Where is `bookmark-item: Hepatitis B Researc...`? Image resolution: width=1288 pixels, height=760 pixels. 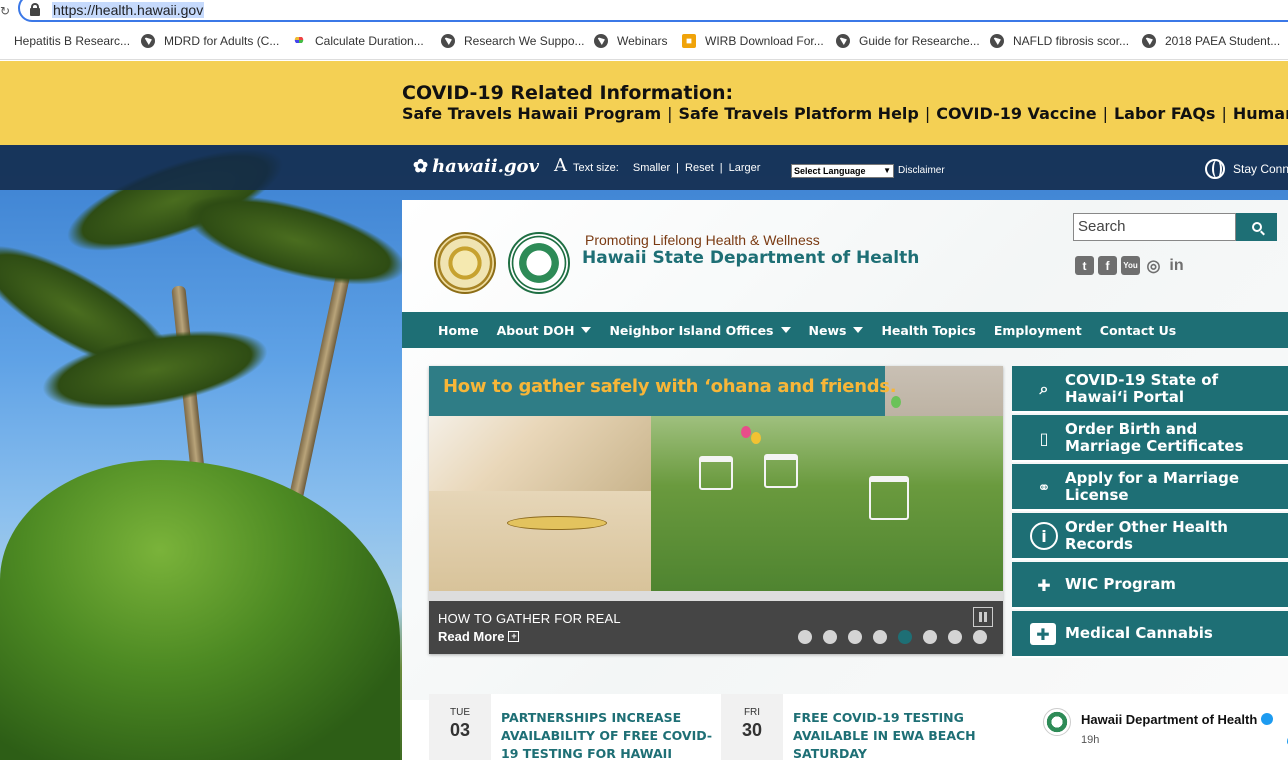
bookmark-item: Hepatitis B Researc... is located at coordinates (65, 41).